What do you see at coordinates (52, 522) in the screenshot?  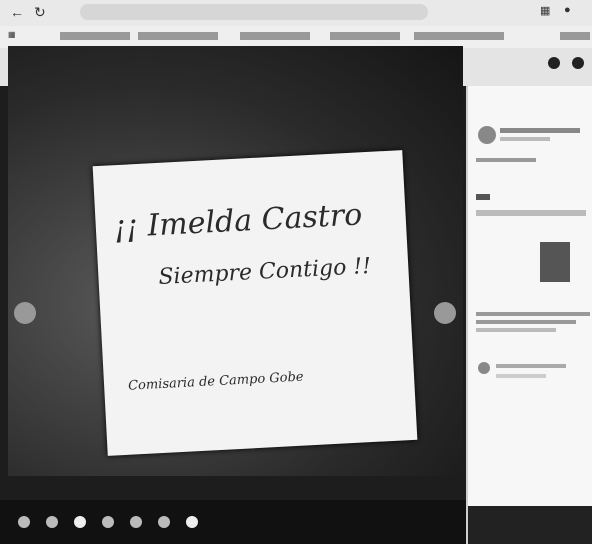 I see `comment-icon` at bounding box center [52, 522].